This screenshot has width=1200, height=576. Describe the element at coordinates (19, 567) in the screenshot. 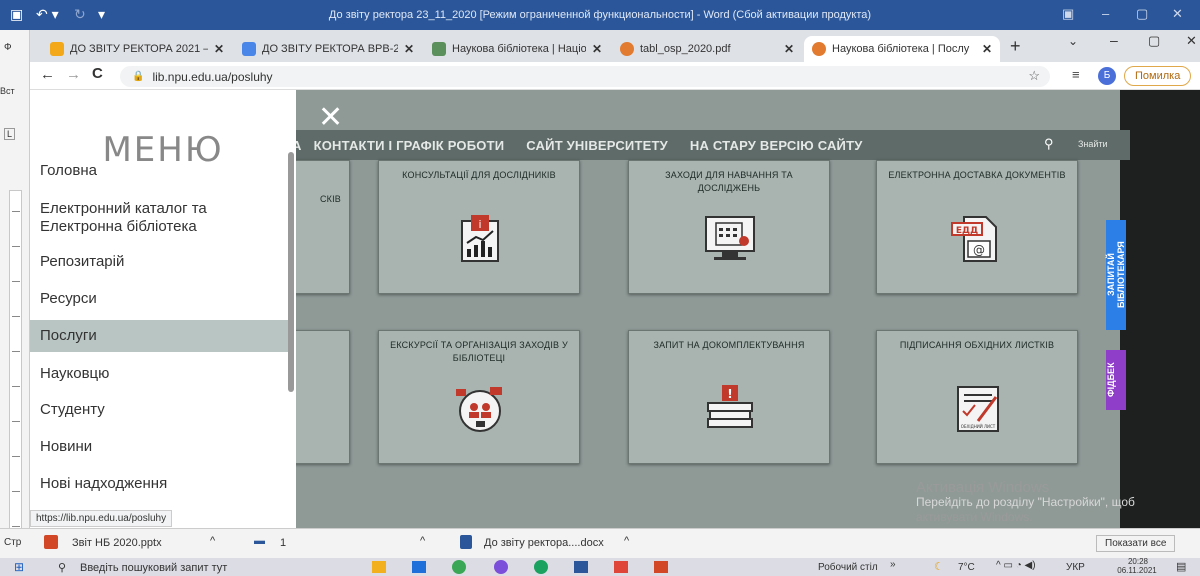

I see `windows-start-icon: ⊞` at that location.